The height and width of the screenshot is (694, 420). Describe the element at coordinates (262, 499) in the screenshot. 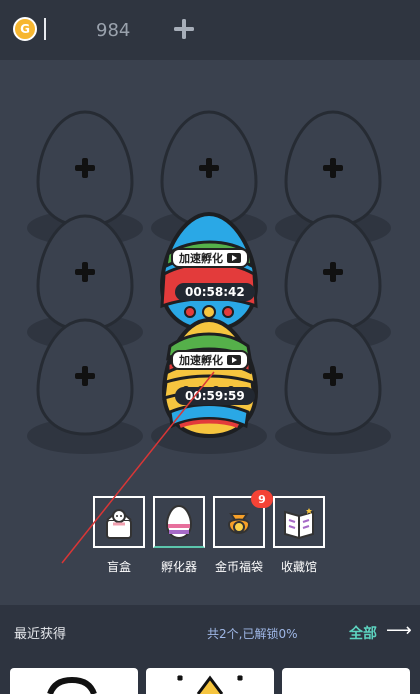

I see `notification-badge: 9` at that location.